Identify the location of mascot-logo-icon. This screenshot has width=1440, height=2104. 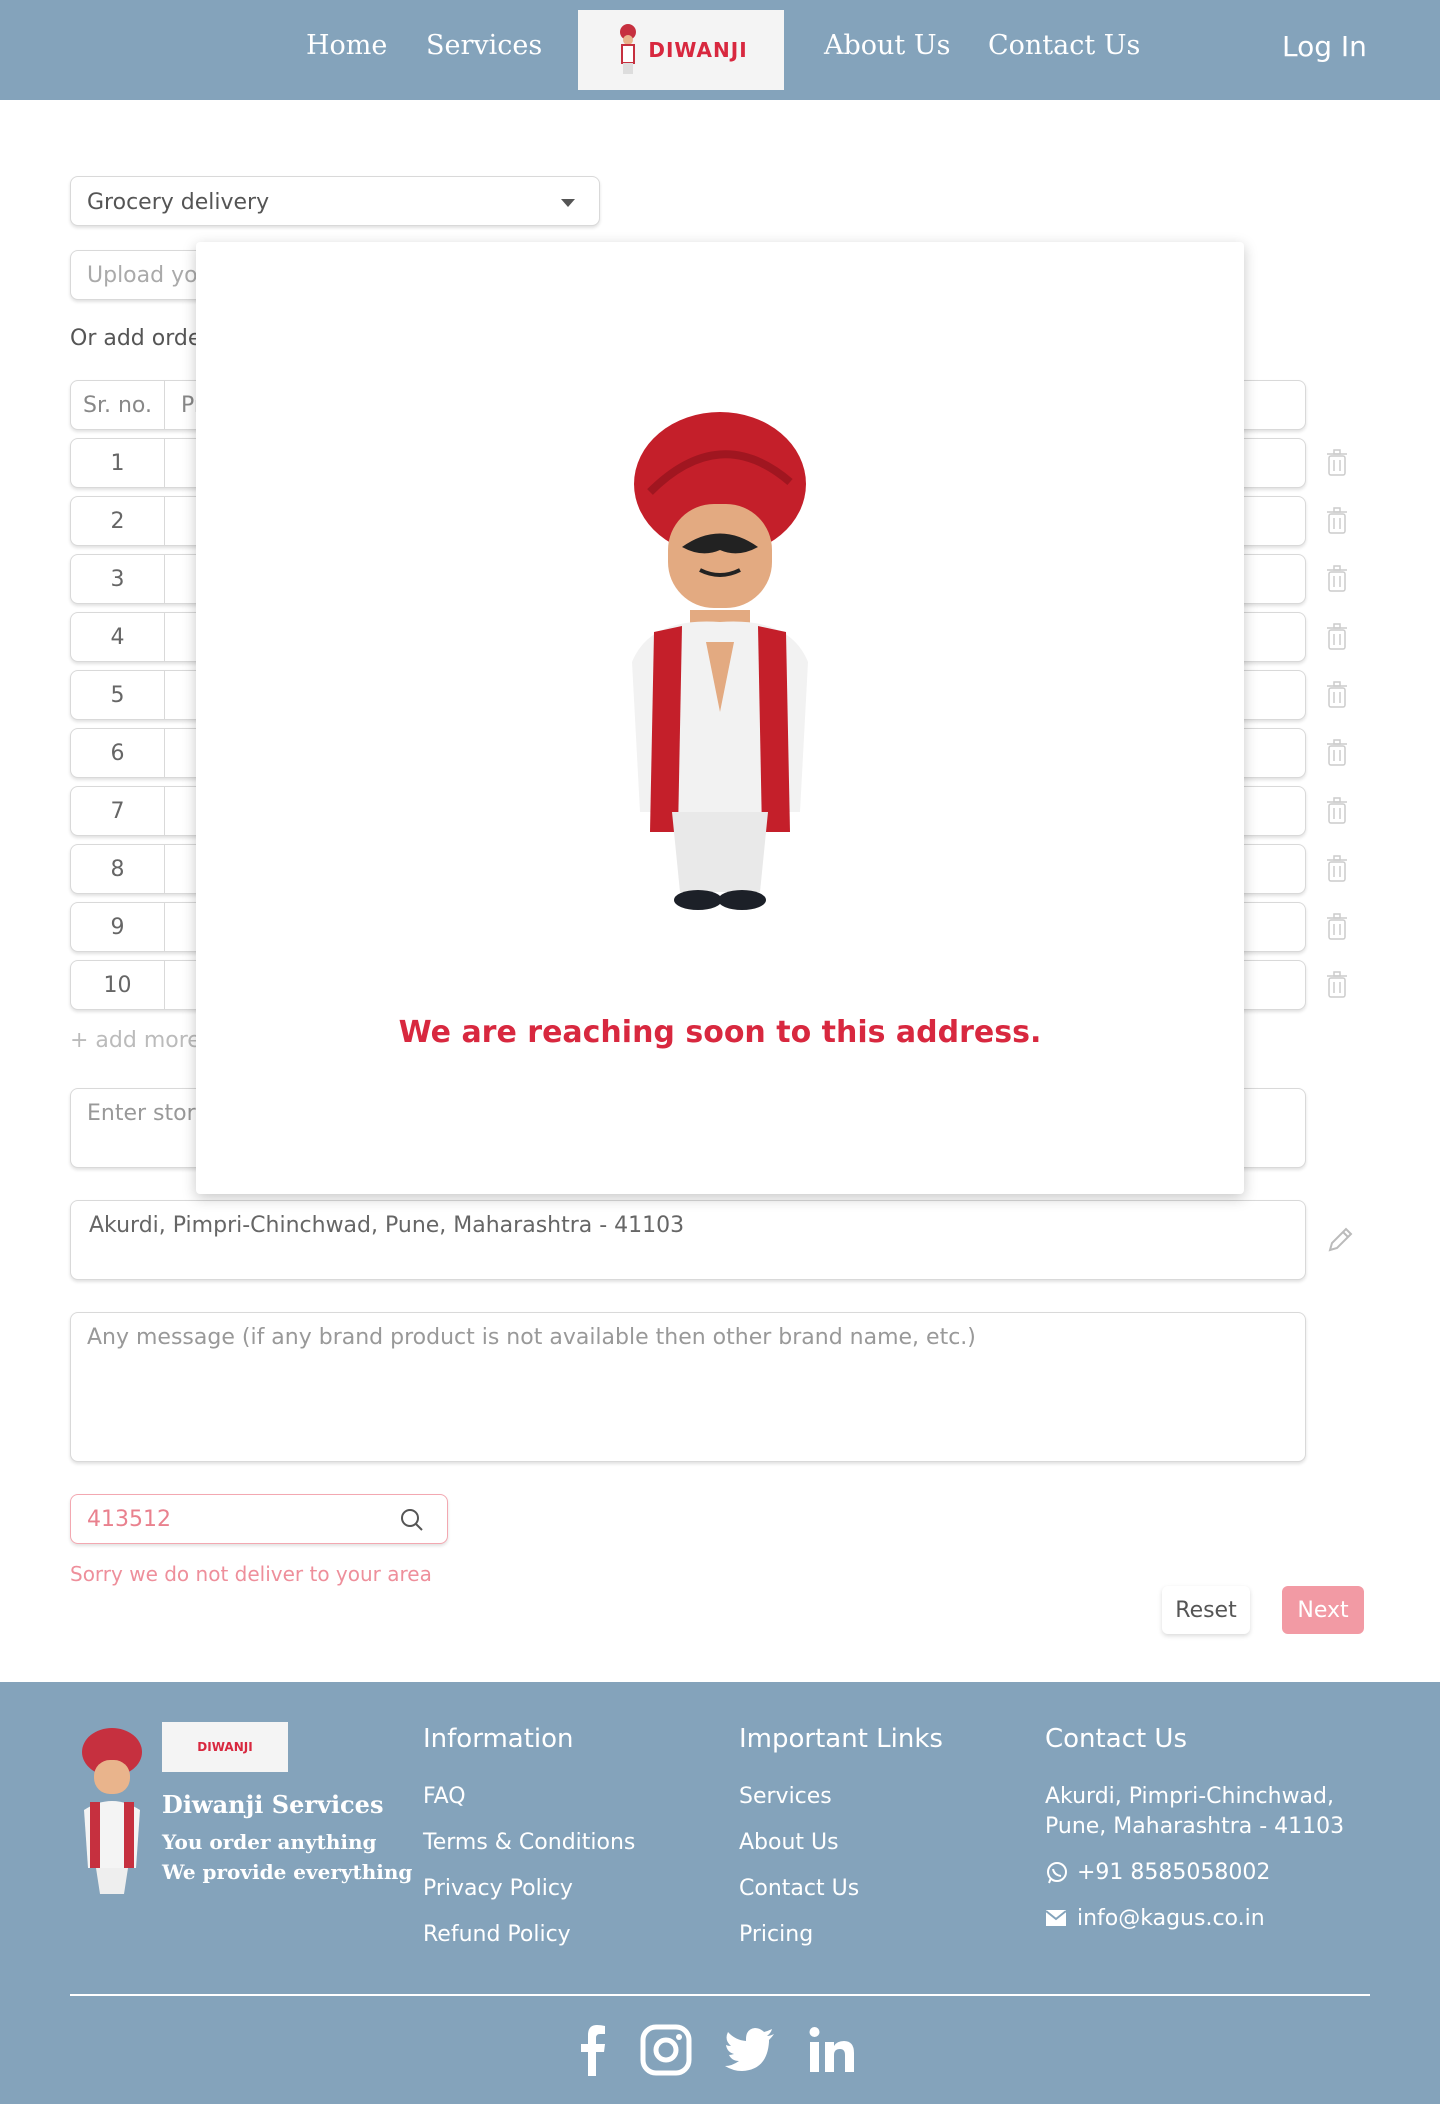
(628, 49).